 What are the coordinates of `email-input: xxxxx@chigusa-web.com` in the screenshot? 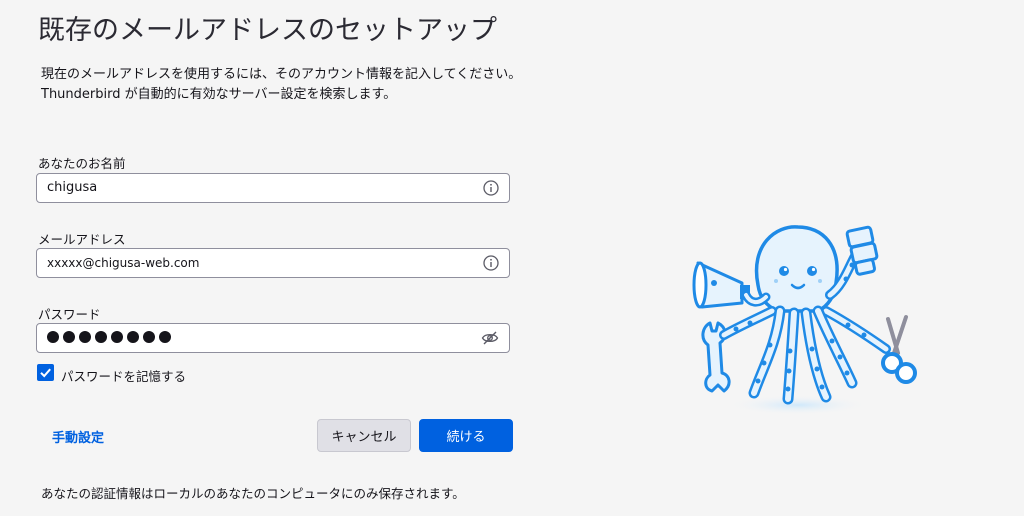 It's located at (273, 263).